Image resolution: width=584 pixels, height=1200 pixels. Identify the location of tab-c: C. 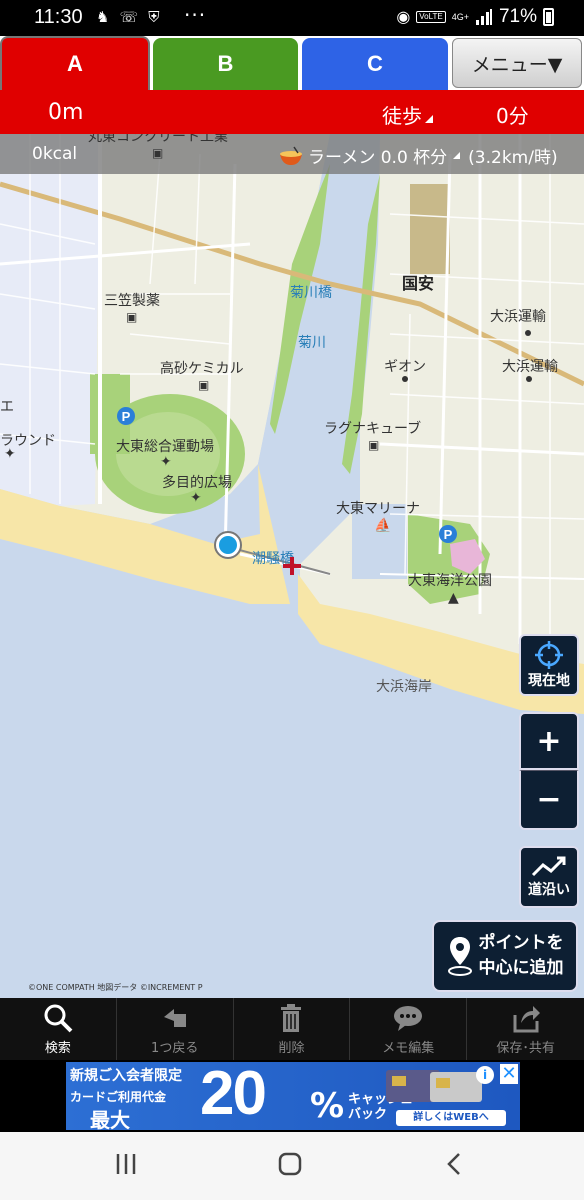
(375, 64).